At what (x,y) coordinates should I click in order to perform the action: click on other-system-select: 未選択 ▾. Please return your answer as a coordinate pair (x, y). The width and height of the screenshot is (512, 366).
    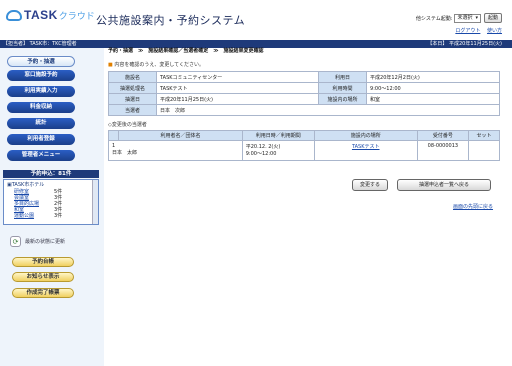
    Looking at the image, I should click on (467, 18).